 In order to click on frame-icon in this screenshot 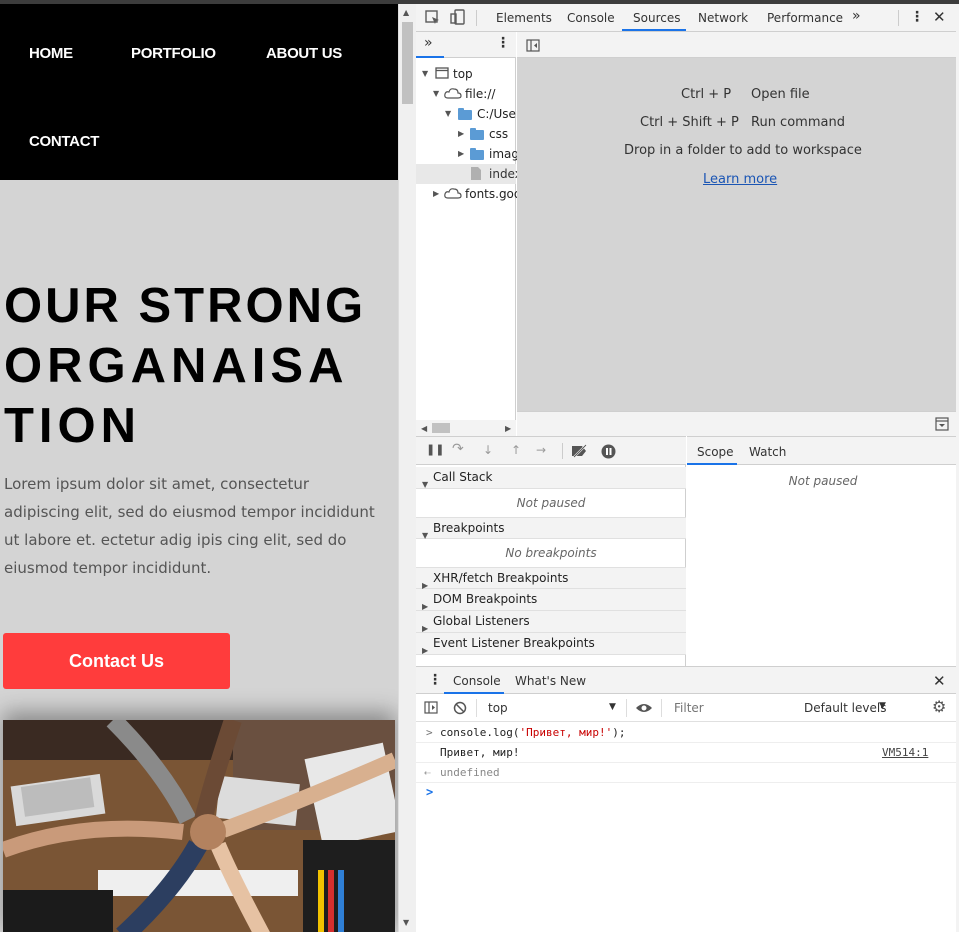, I will do `click(442, 73)`.